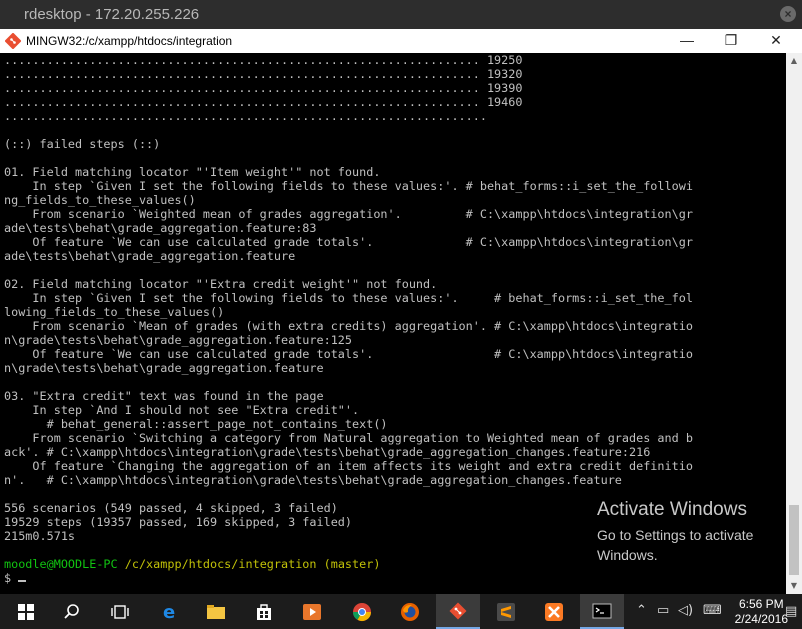 The image size is (802, 629). Describe the element at coordinates (216, 611) in the screenshot. I see `file-explorer-icon` at that location.